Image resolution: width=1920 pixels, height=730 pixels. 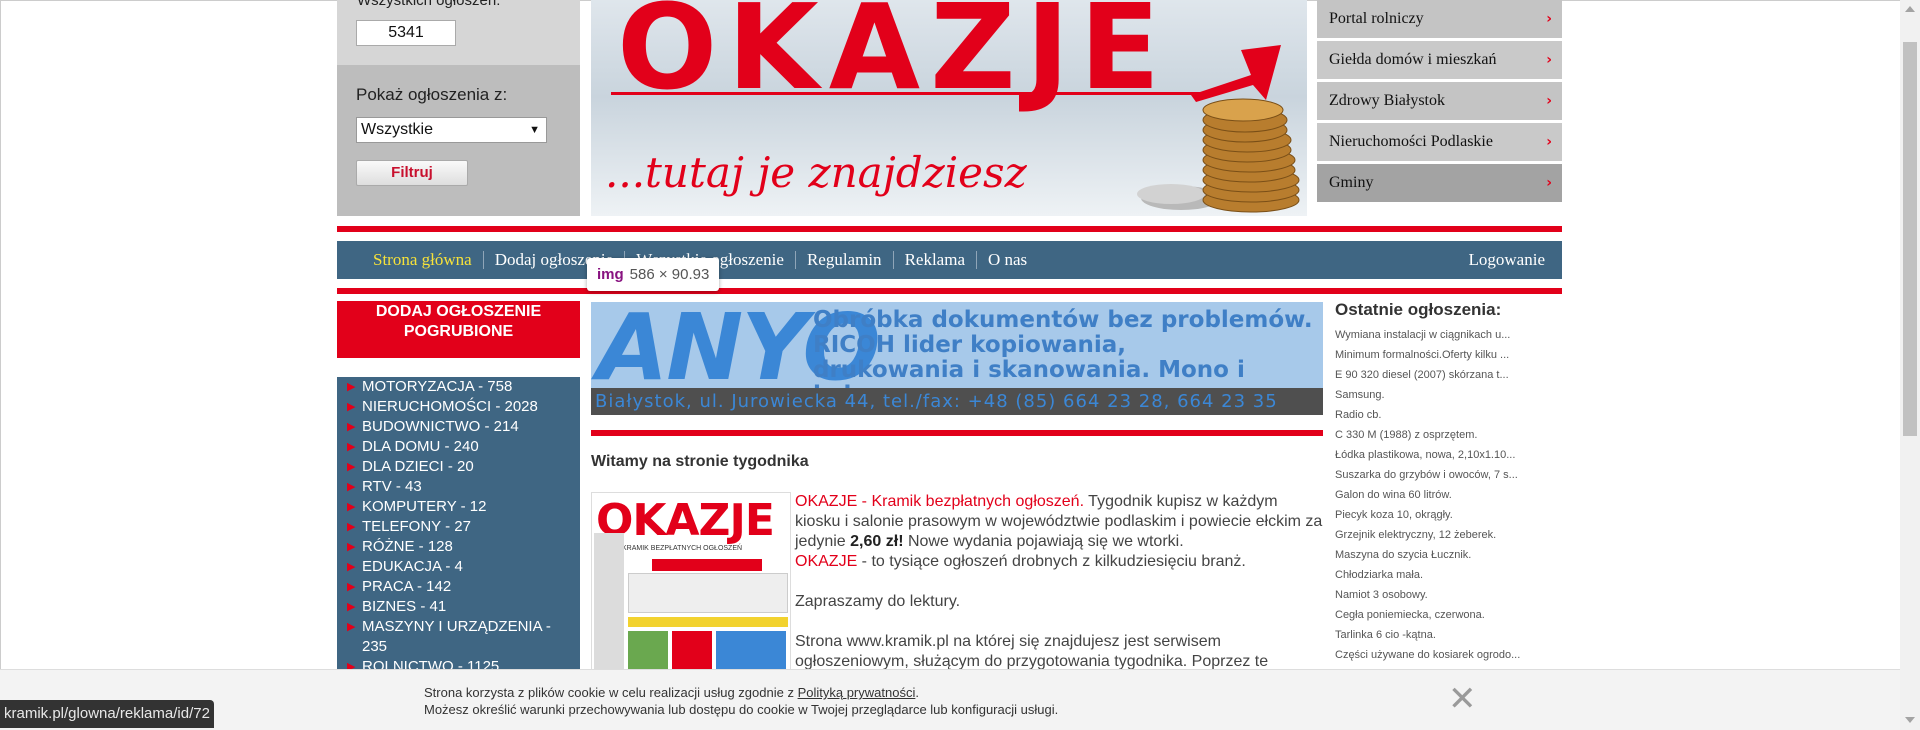 What do you see at coordinates (1448, 395) in the screenshot?
I see `latest-ad-link: Samsung.` at bounding box center [1448, 395].